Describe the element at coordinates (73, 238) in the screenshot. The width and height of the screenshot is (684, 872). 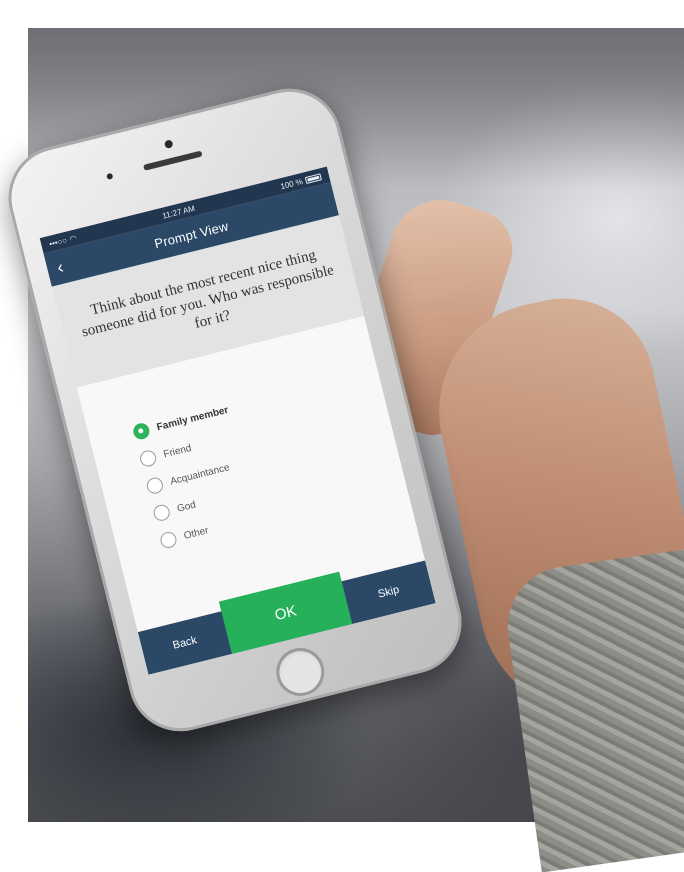
I see `wifi-icon: ◠` at that location.